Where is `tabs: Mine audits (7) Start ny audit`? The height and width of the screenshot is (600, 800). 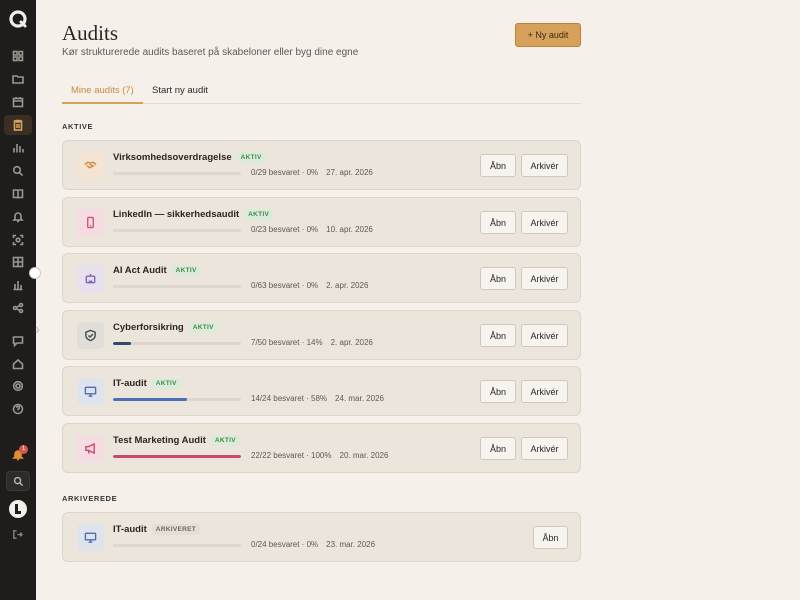 tabs: Mine audits (7) Start ny audit is located at coordinates (321, 92).